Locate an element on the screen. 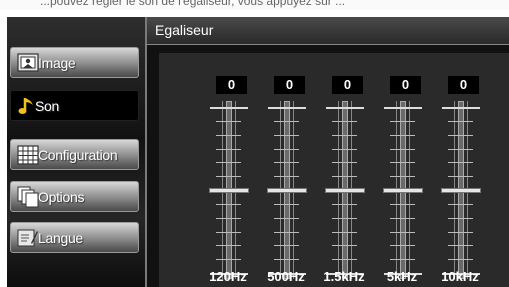 Image resolution: width=509 pixels, height=287 pixels. picture-icon is located at coordinates (28, 63).